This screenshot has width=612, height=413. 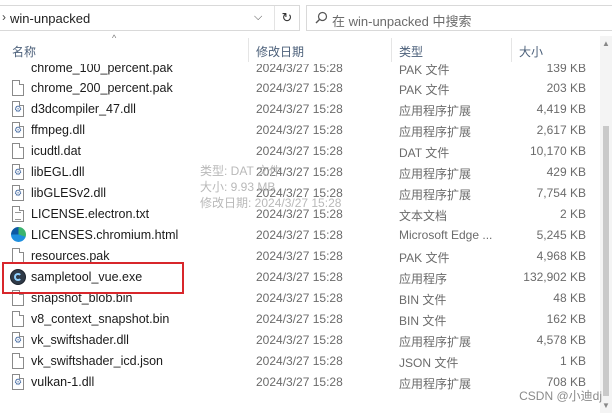 I want to click on file-name: resources.pak, so click(x=70, y=256).